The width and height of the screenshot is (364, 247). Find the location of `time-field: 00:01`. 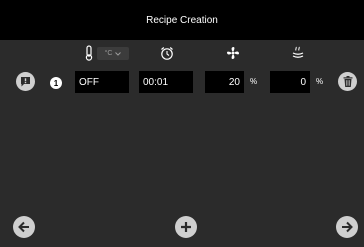

time-field: 00:01 is located at coordinates (166, 82).